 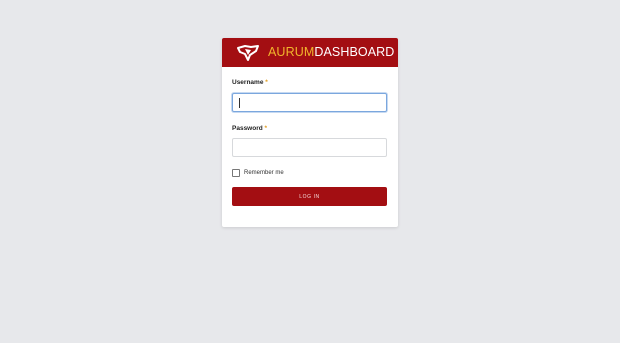 I want to click on password-label: Password *, so click(x=310, y=122).